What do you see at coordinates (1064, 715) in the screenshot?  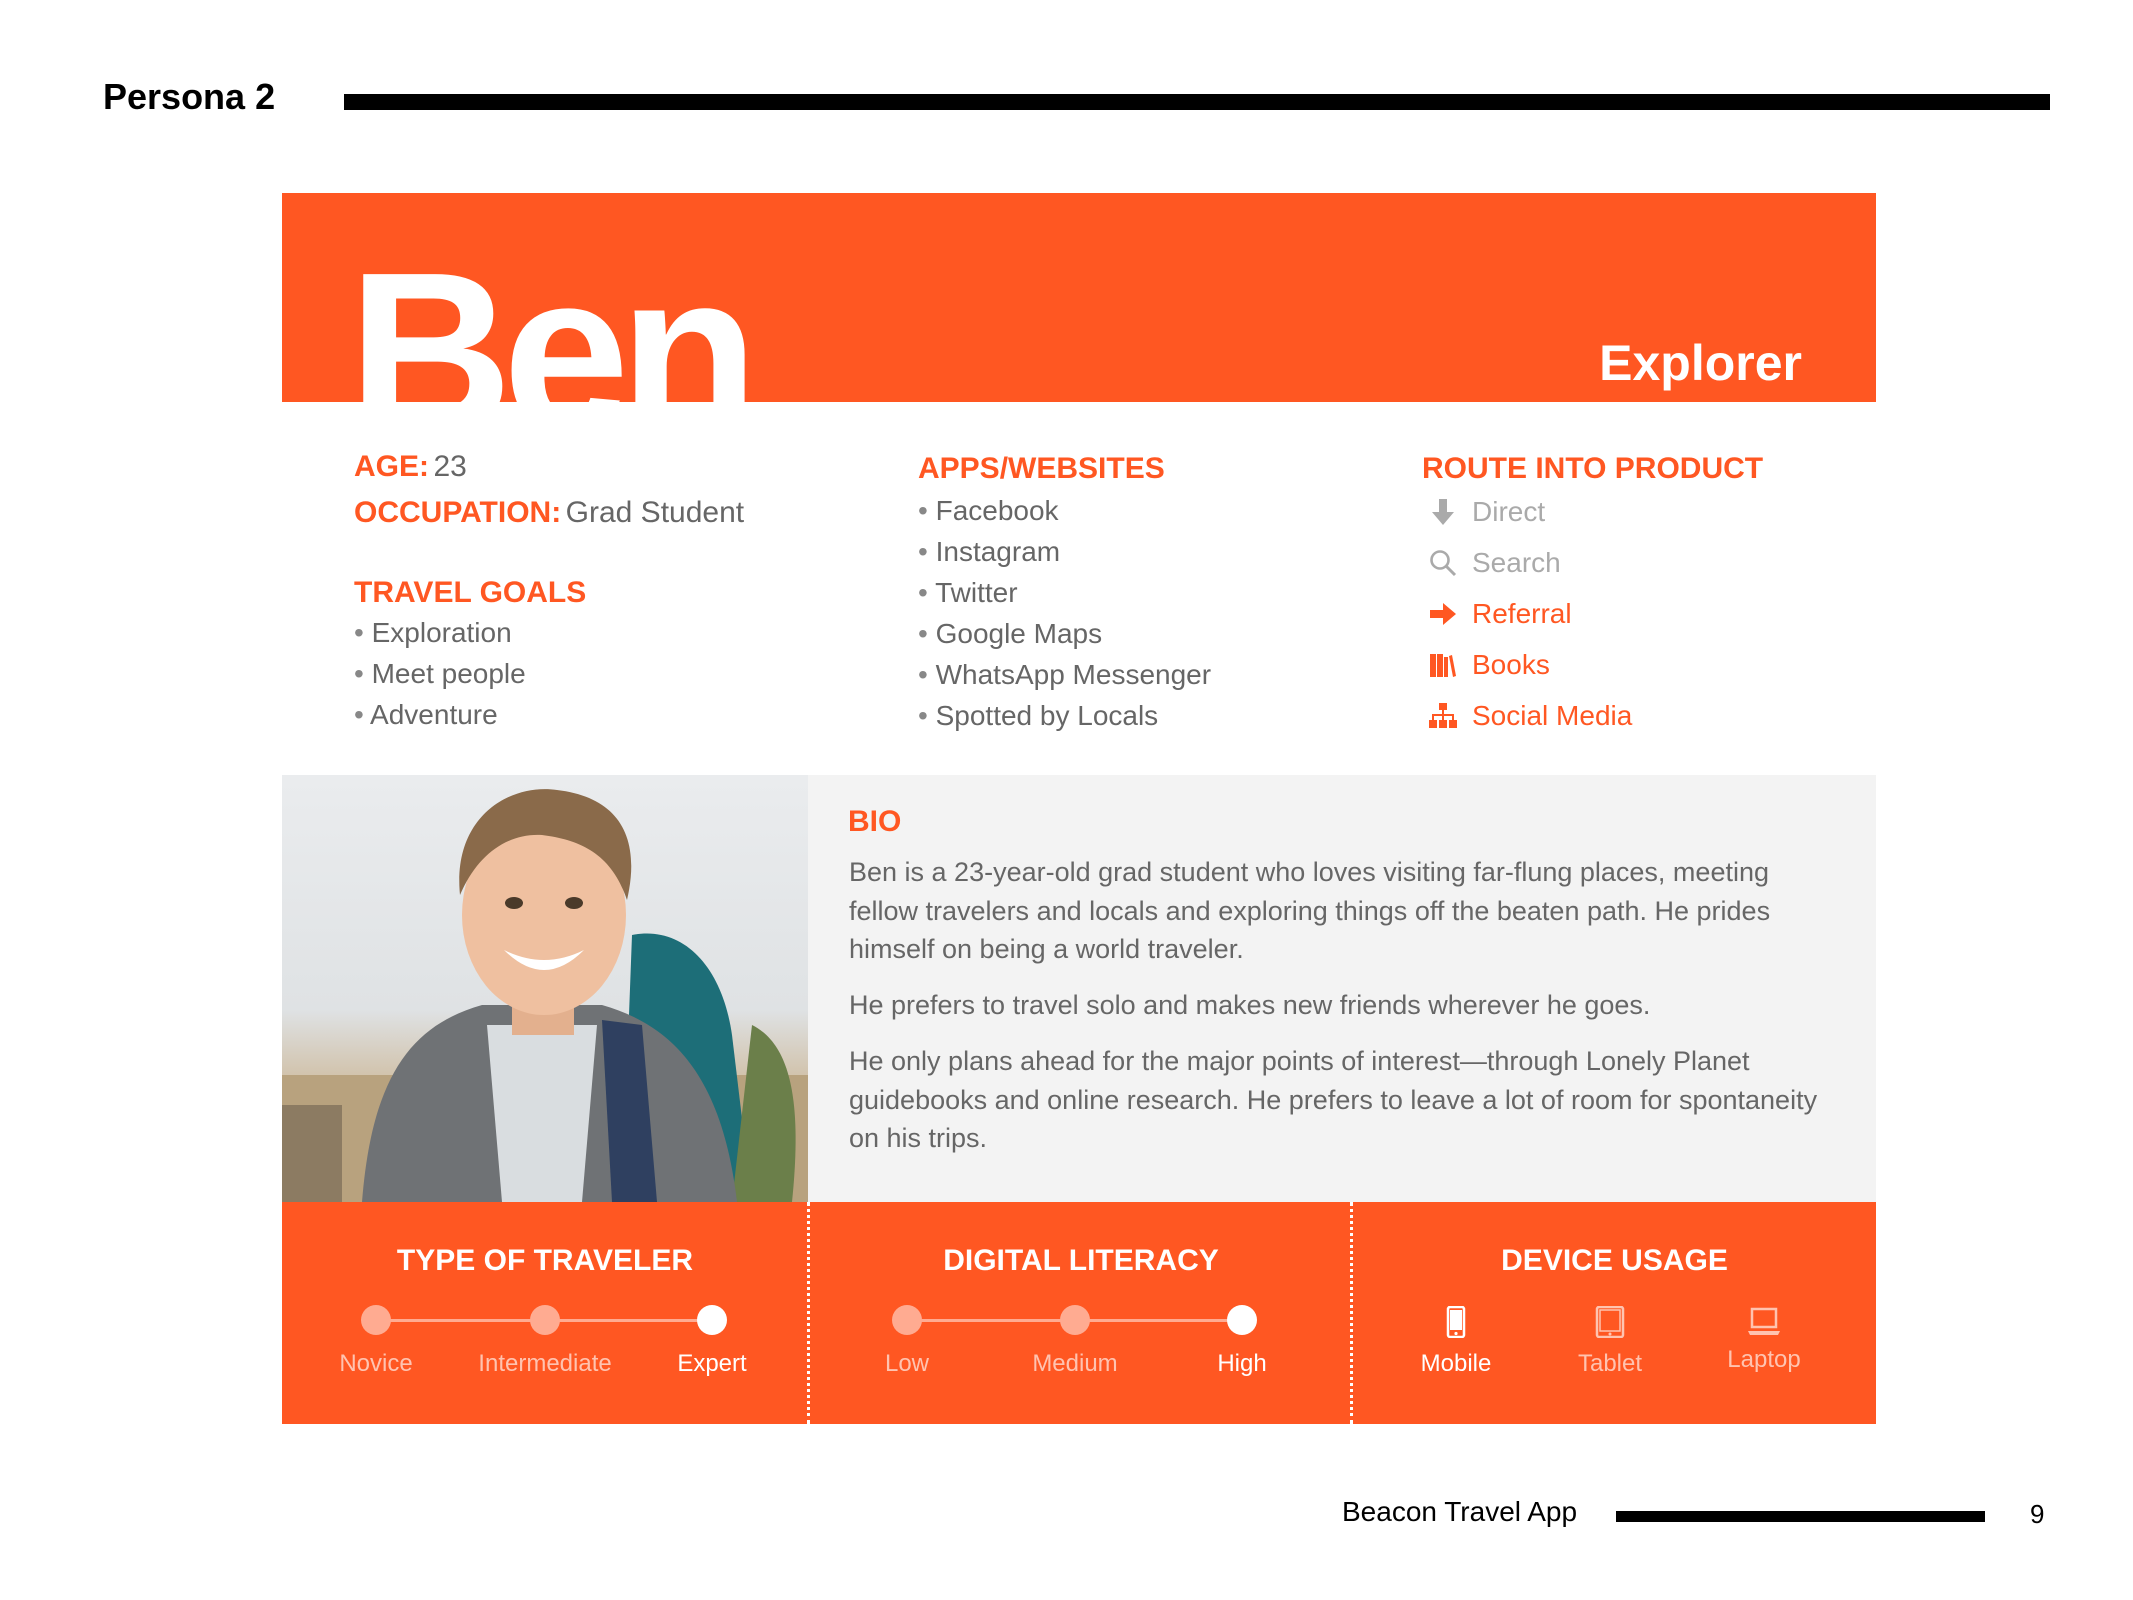 I see `list-item: Spotted by Locals` at bounding box center [1064, 715].